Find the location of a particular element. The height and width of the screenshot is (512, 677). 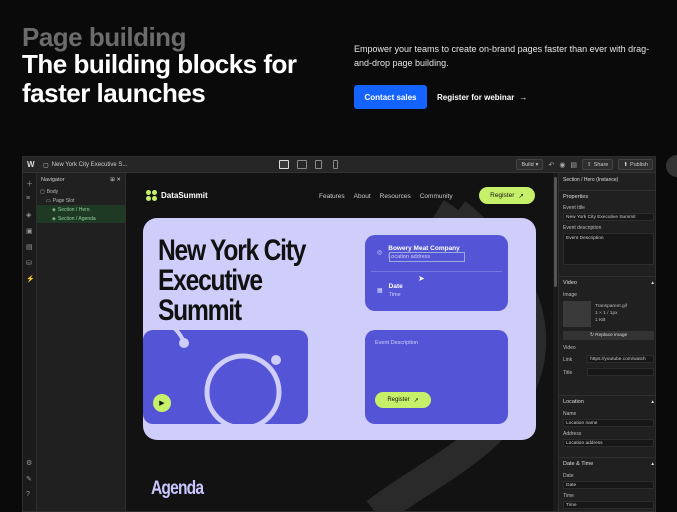

datasummit-logo-icon is located at coordinates (151, 195).